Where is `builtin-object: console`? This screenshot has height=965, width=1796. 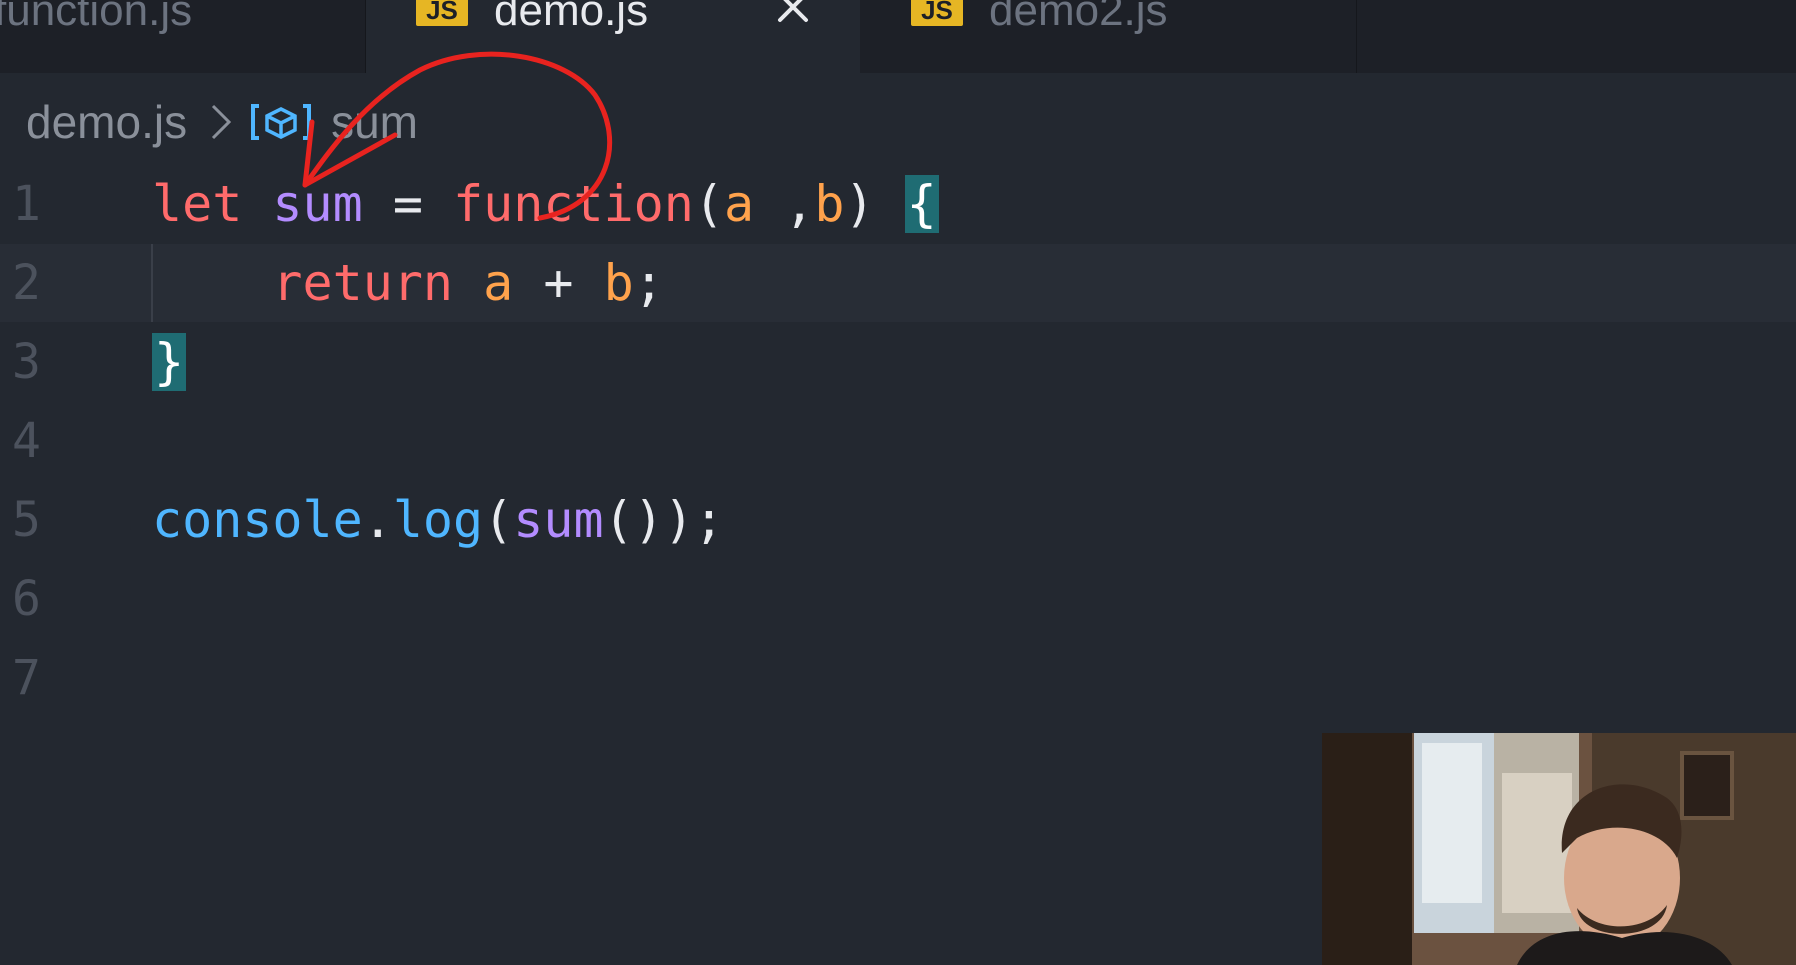 builtin-object: console is located at coordinates (257, 520).